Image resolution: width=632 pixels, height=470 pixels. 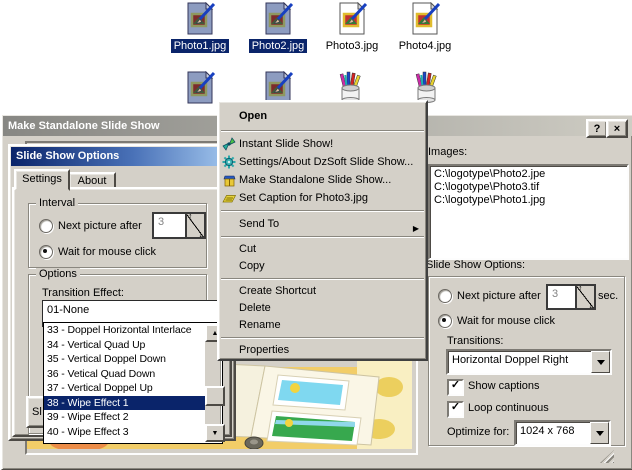 I want to click on next-picture-radio, so click(x=445, y=296).